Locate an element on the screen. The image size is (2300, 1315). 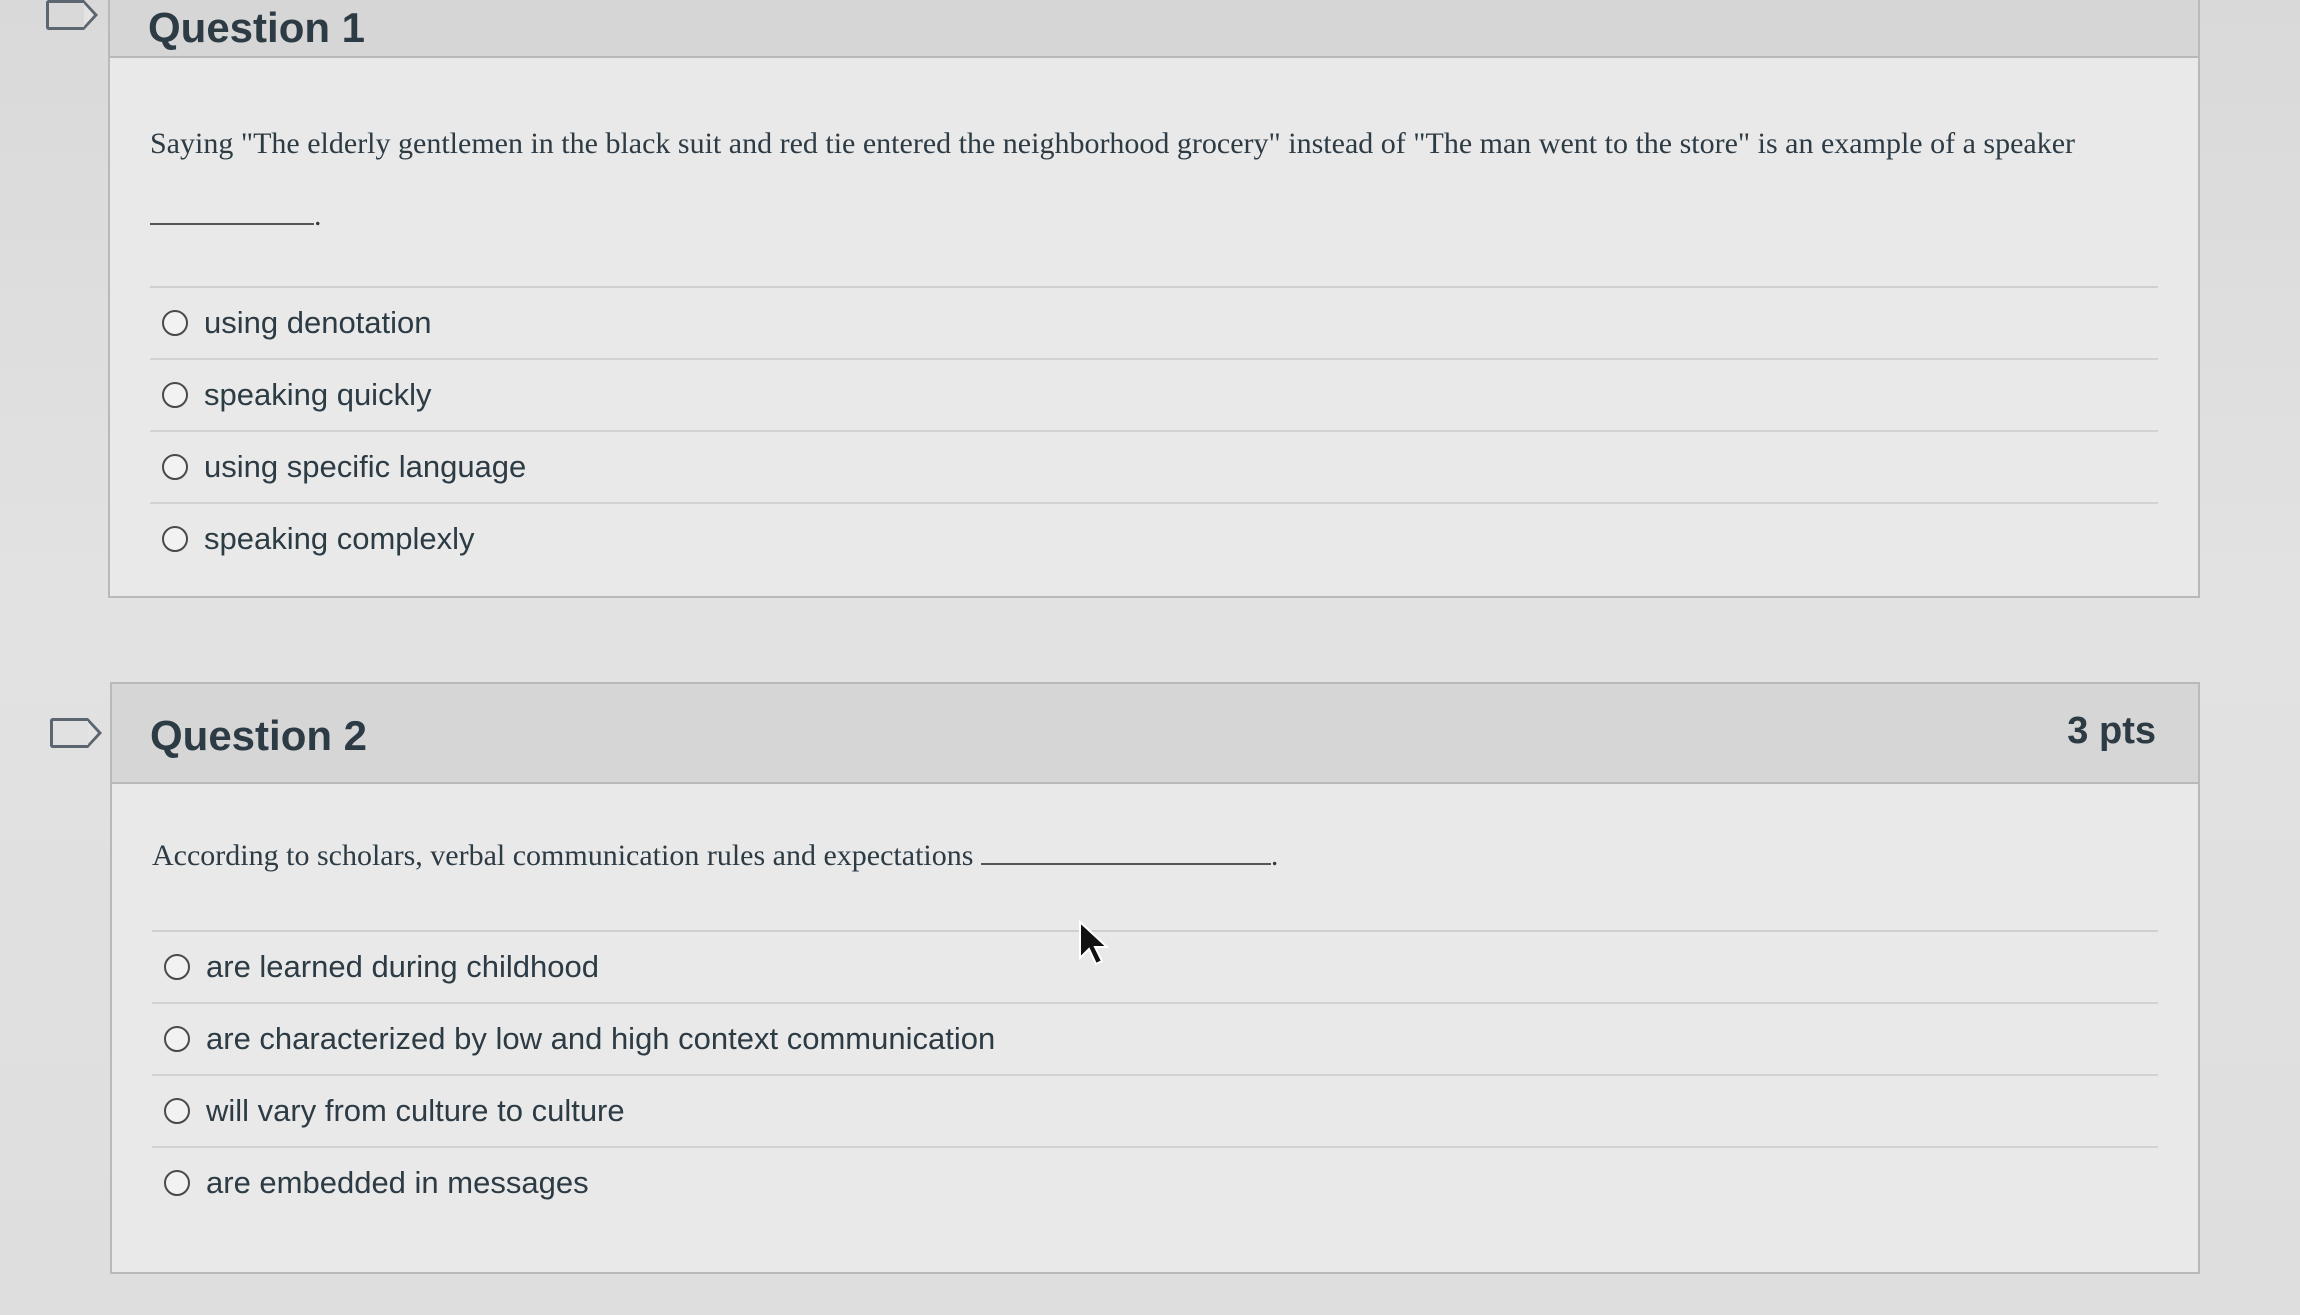
question-1-answer: using specific language is located at coordinates (1154, 468).